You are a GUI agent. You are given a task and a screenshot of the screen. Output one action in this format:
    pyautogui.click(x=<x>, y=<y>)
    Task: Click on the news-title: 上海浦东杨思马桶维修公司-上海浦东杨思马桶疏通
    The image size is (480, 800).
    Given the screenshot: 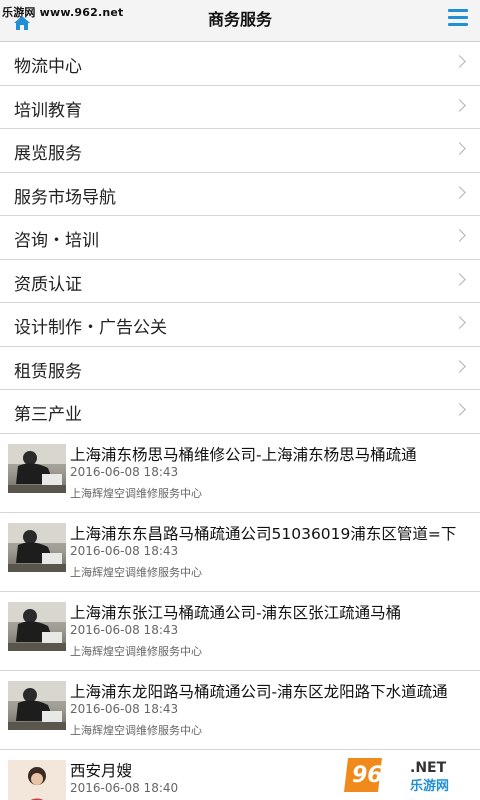 What is the action you would take?
    pyautogui.click(x=243, y=455)
    